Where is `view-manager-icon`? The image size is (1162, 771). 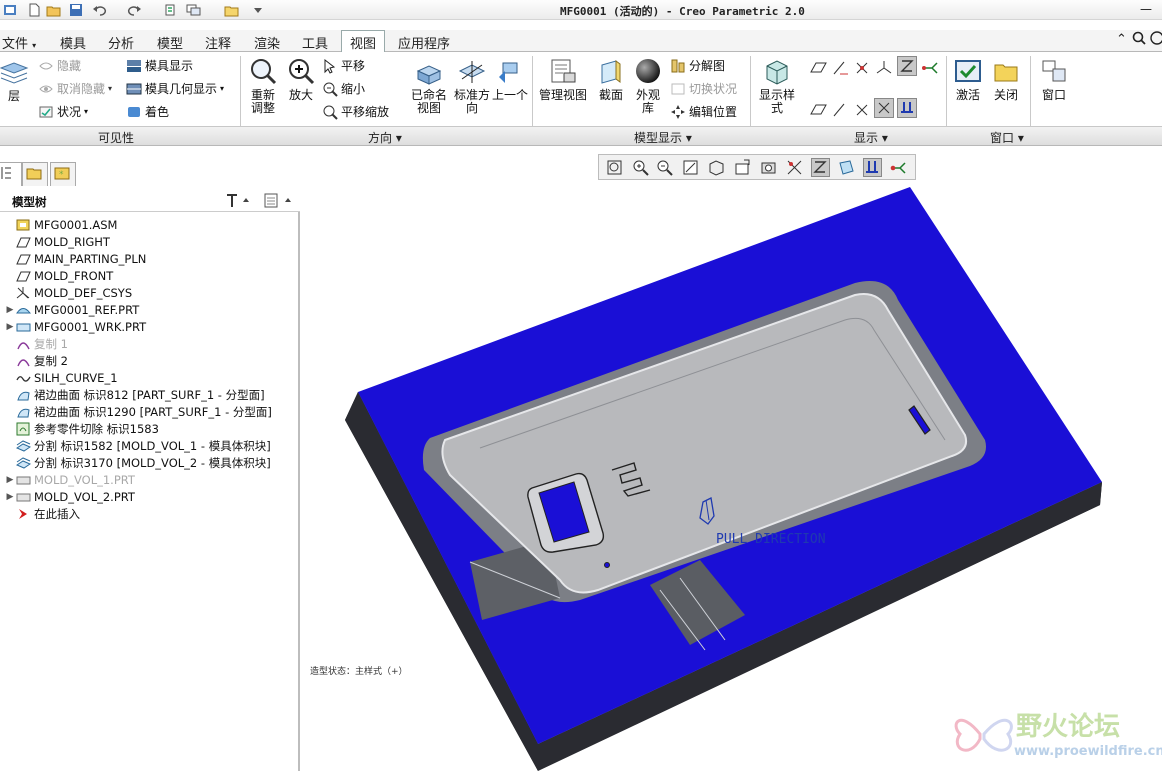 view-manager-icon is located at coordinates (768, 167).